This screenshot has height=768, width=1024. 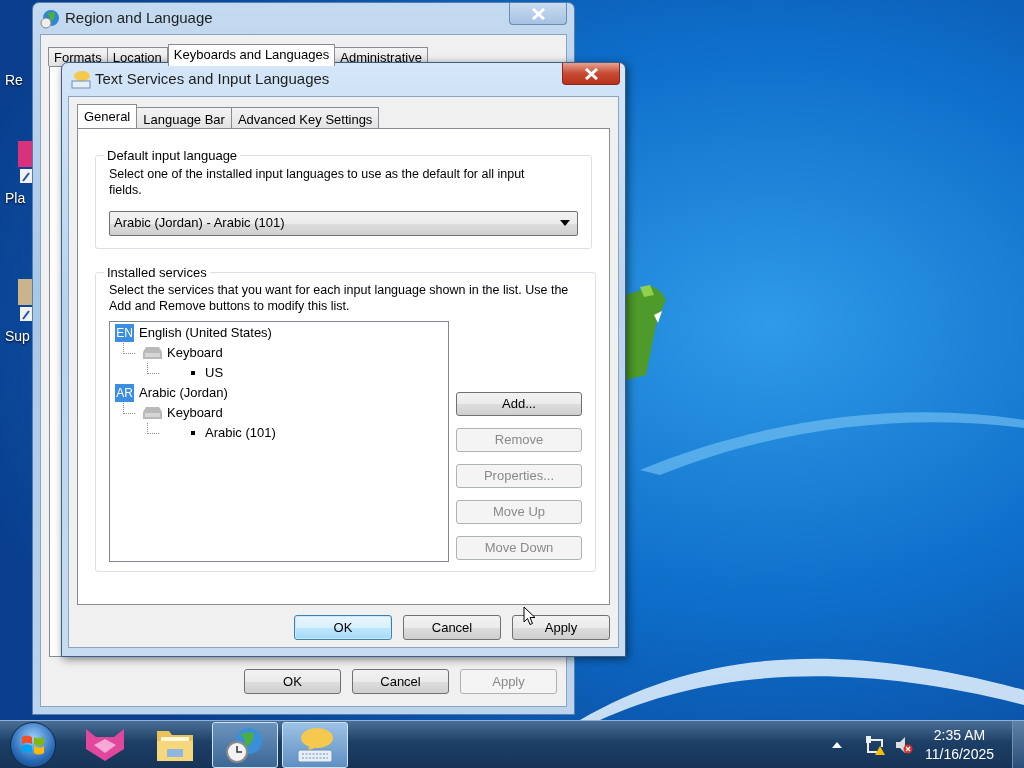 What do you see at coordinates (317, 181) in the screenshot?
I see `group-description: Select one of the installed input languages to use as the default for all input fields.` at bounding box center [317, 181].